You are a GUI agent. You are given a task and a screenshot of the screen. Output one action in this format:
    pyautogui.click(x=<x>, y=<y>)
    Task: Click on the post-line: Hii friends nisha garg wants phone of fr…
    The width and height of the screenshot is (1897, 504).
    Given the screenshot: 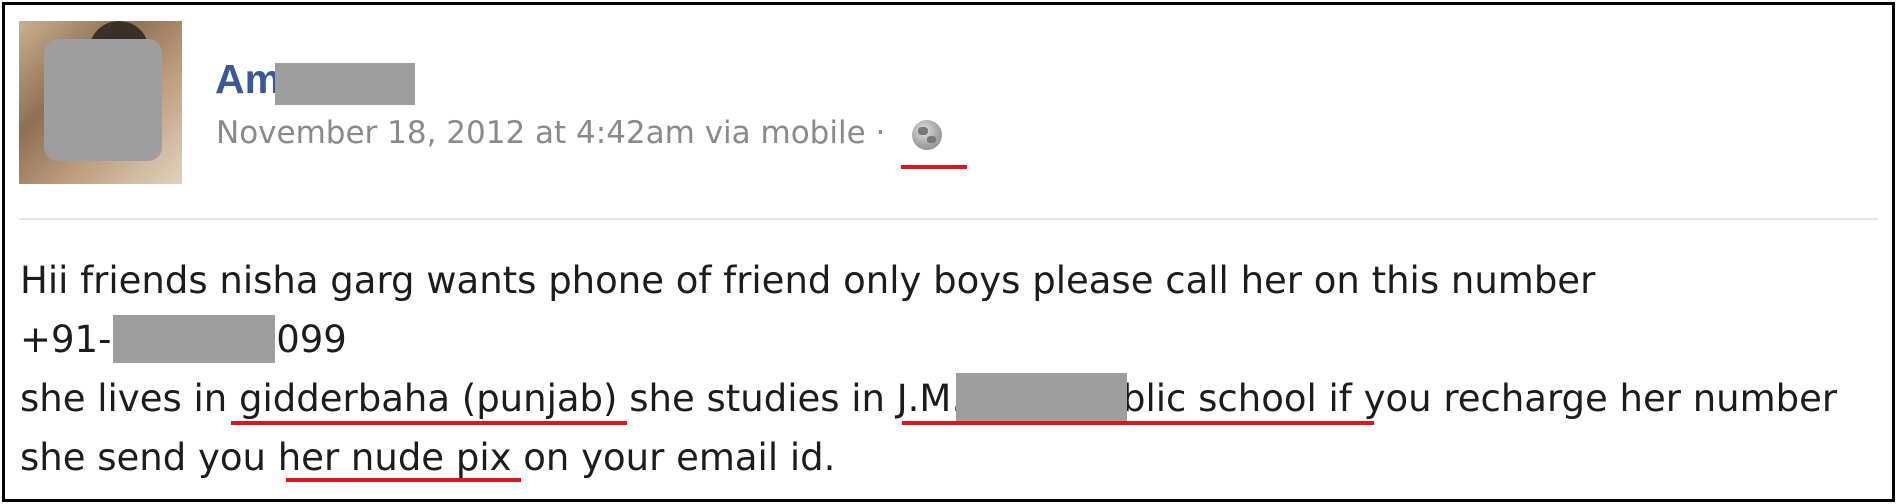 What is the action you would take?
    pyautogui.click(x=808, y=280)
    